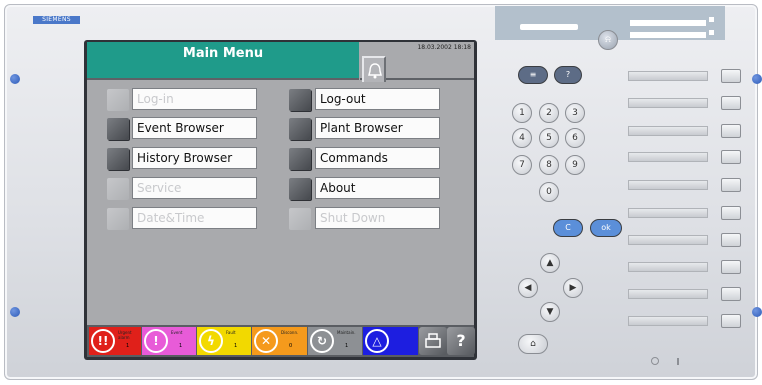  I want to click on arrow-down-key: ▼, so click(550, 312).